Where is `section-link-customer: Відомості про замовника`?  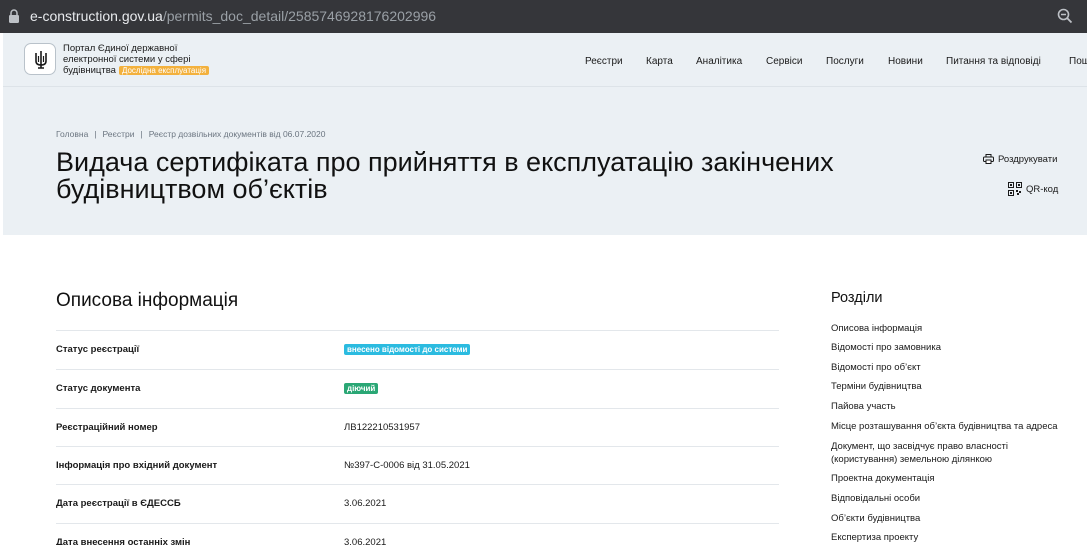
section-link-customer: Відомості про замовника is located at coordinates (886, 348).